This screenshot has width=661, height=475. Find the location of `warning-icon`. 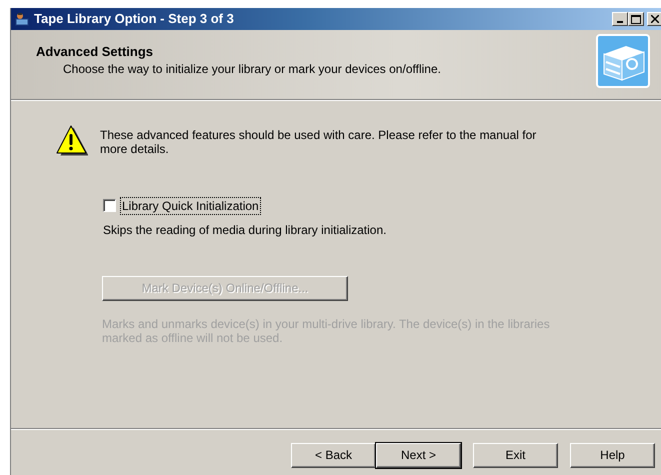

warning-icon is located at coordinates (72, 140).